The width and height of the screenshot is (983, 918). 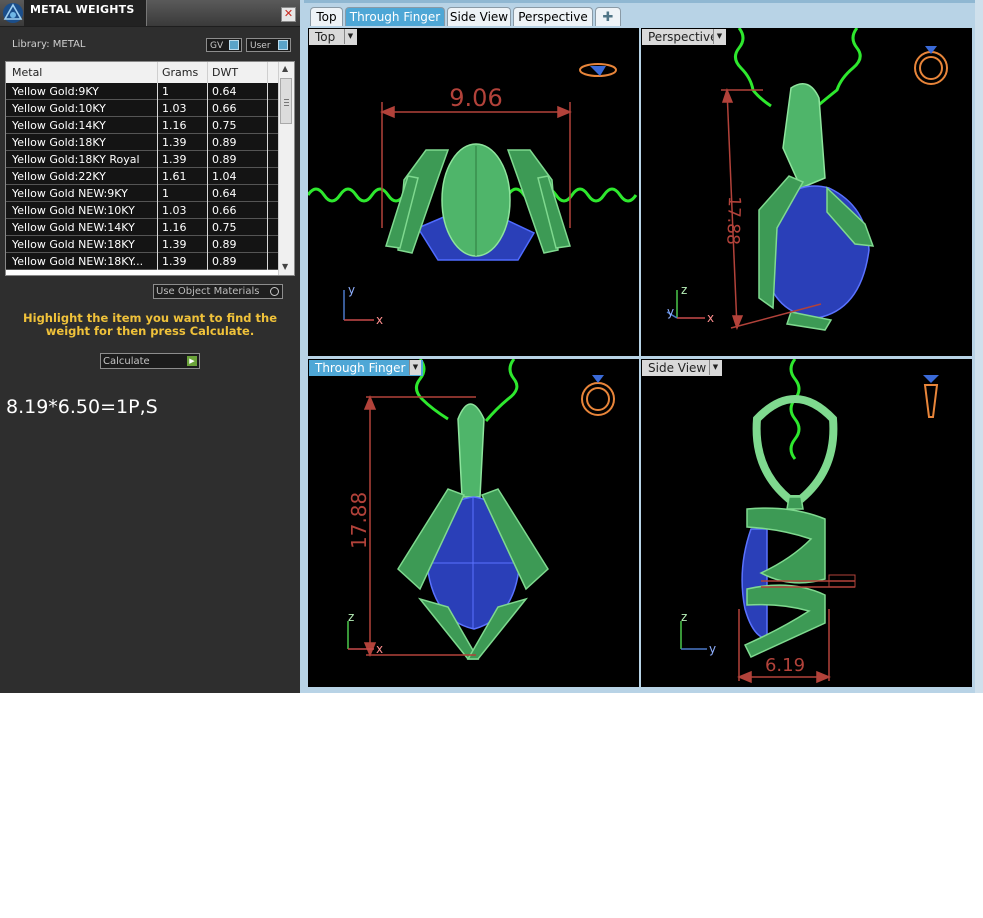 I want to click on column-header-dwt: DWT, so click(x=225, y=72).